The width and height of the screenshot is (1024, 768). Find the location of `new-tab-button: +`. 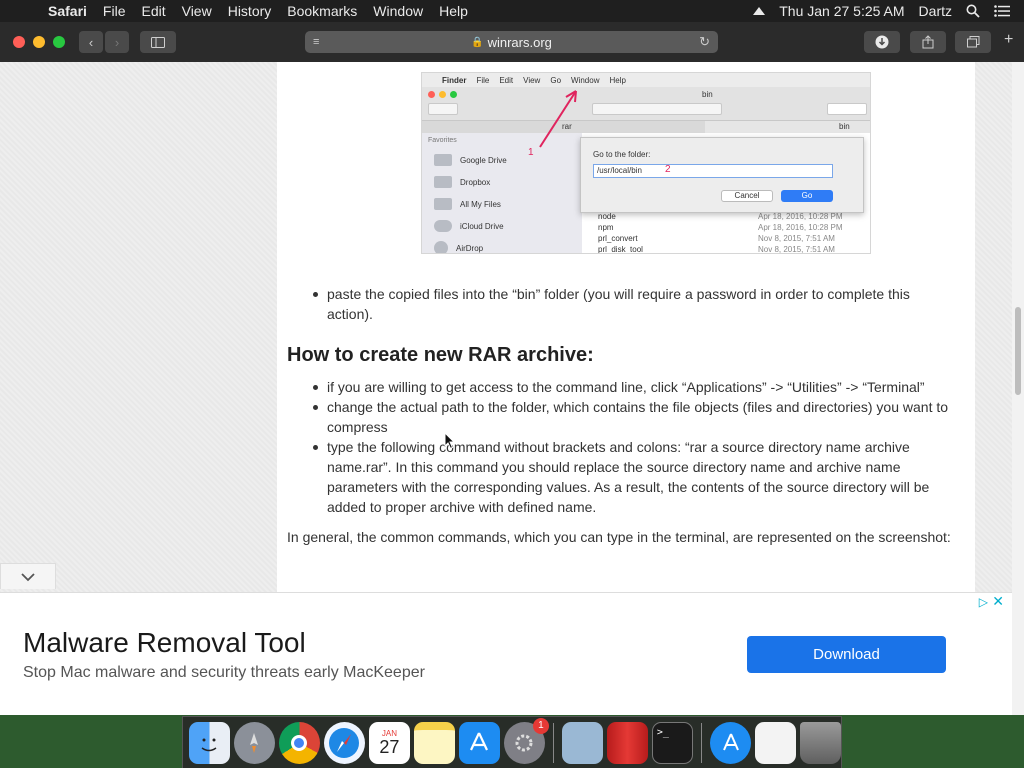

new-tab-button: + is located at coordinates (1014, 40).